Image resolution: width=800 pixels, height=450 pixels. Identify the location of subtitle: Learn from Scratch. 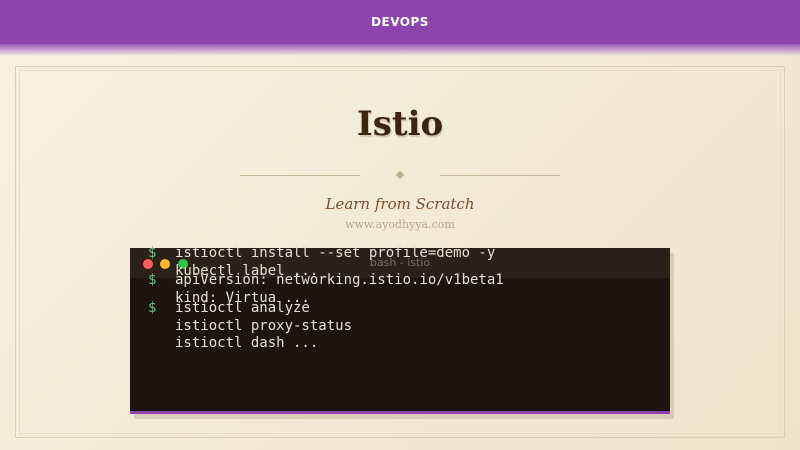
(400, 204).